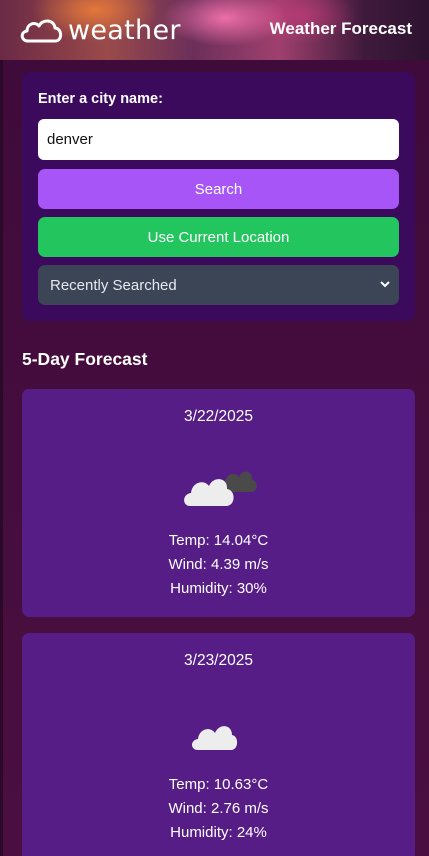 This screenshot has height=856, width=429. What do you see at coordinates (218, 540) in the screenshot?
I see `forecast-temp: Temp: 14.04°C` at bounding box center [218, 540].